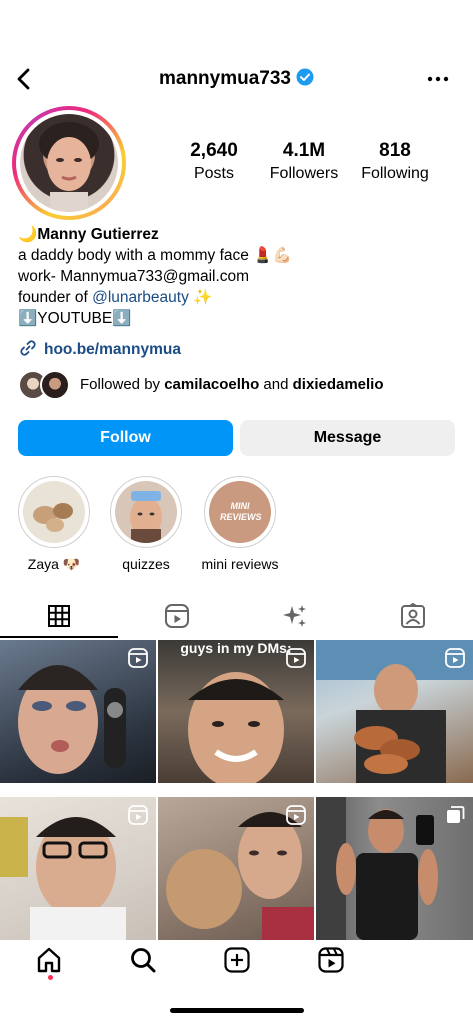 The image size is (473, 1024). What do you see at coordinates (276, 384) in the screenshot?
I see `followed-and: and` at bounding box center [276, 384].